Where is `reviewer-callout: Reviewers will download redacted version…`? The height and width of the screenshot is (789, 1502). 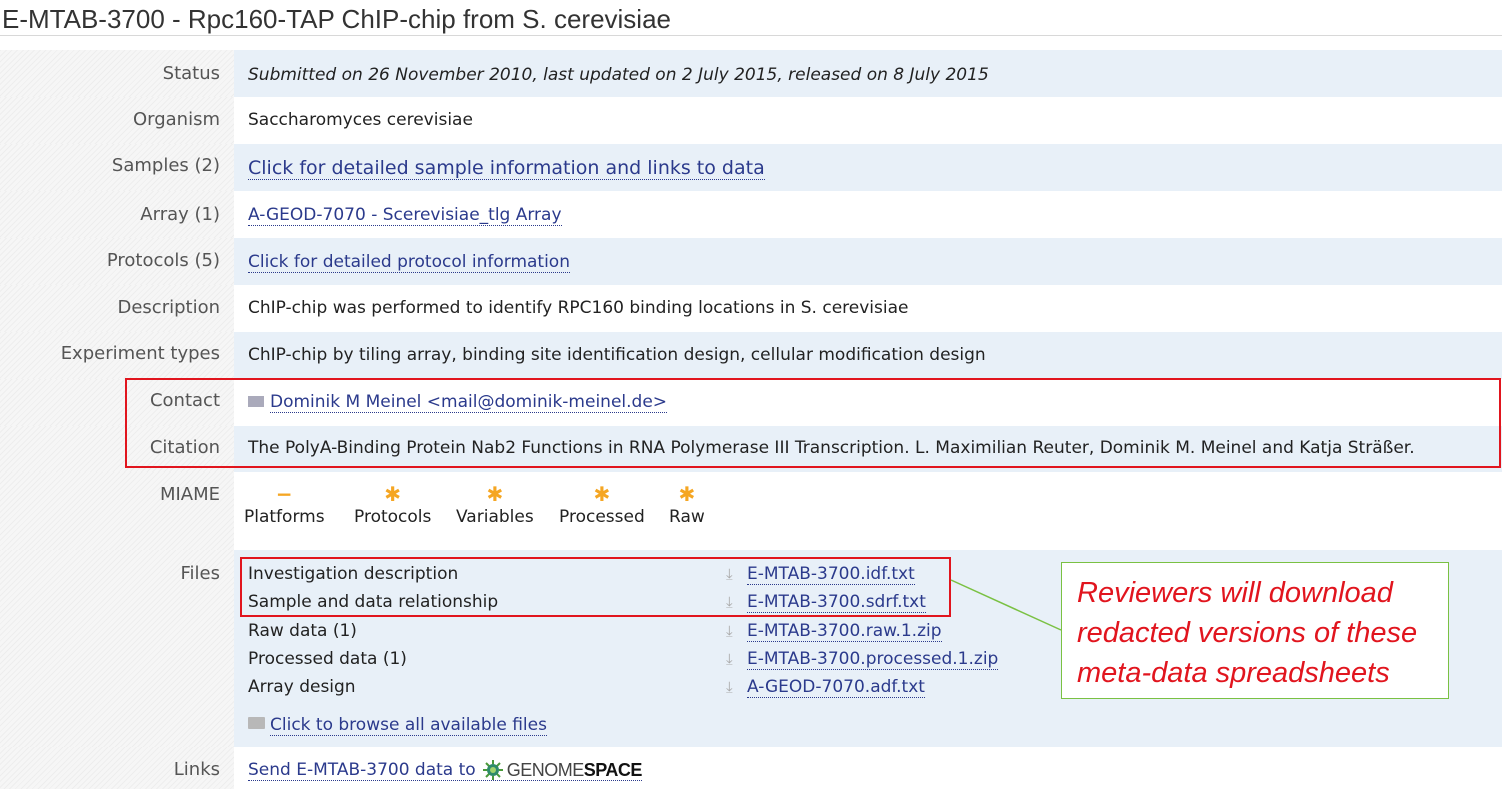 reviewer-callout: Reviewers will download redacted version… is located at coordinates (1255, 630).